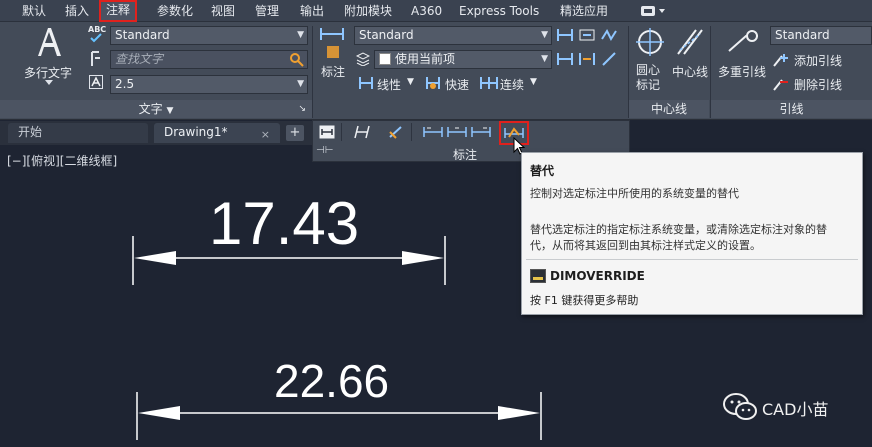 The height and width of the screenshot is (447, 872). I want to click on watermark-text: CAD小苗, so click(795, 409).